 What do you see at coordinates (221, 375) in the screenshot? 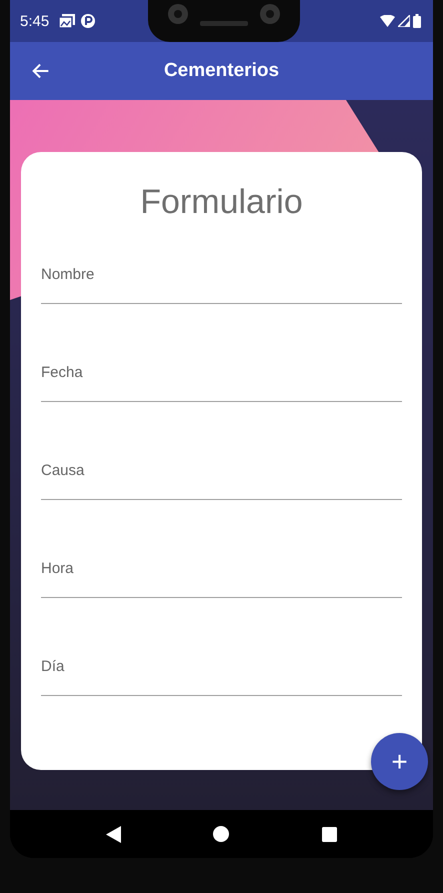
I see `text-field: Fecha` at bounding box center [221, 375].